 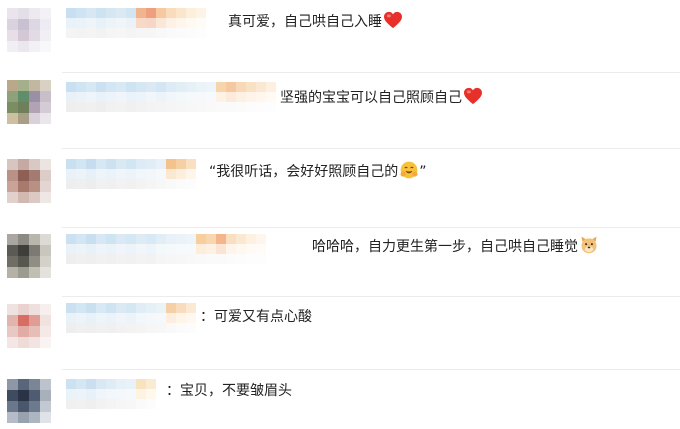 I want to click on smiling-face-with-hands-icon, so click(x=409, y=170).